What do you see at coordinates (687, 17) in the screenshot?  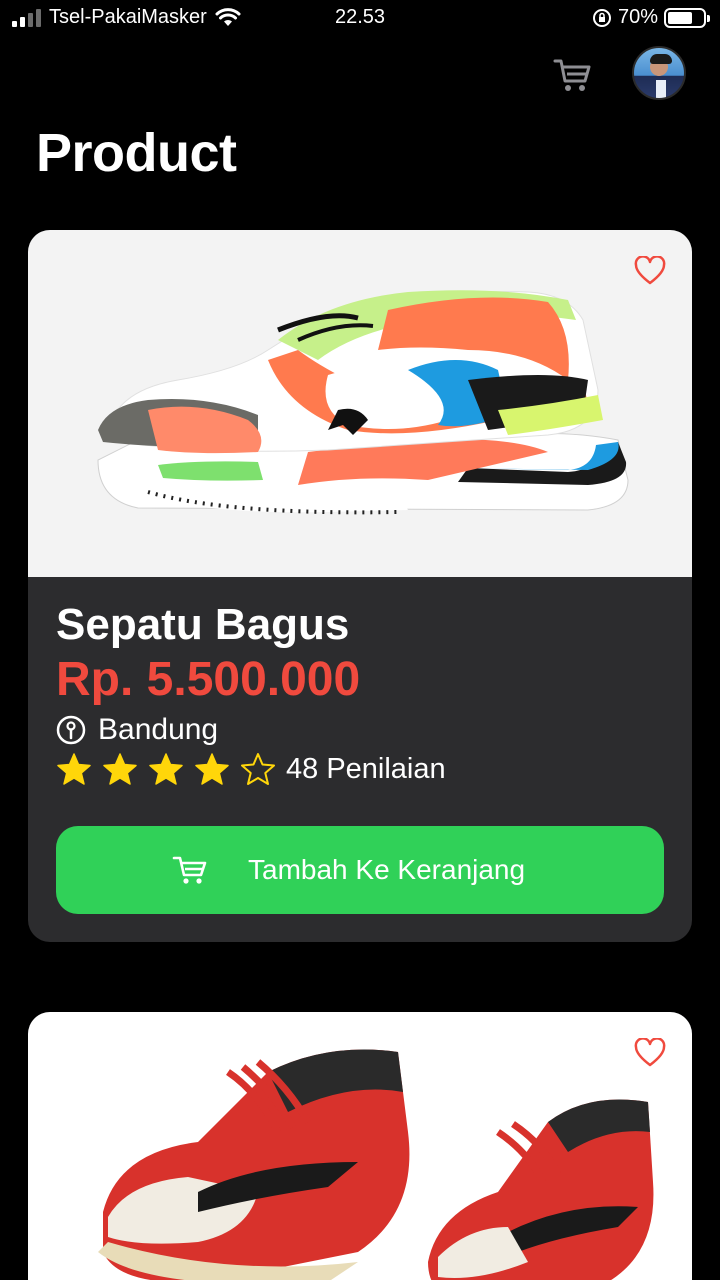 I see `battery-icon` at bounding box center [687, 17].